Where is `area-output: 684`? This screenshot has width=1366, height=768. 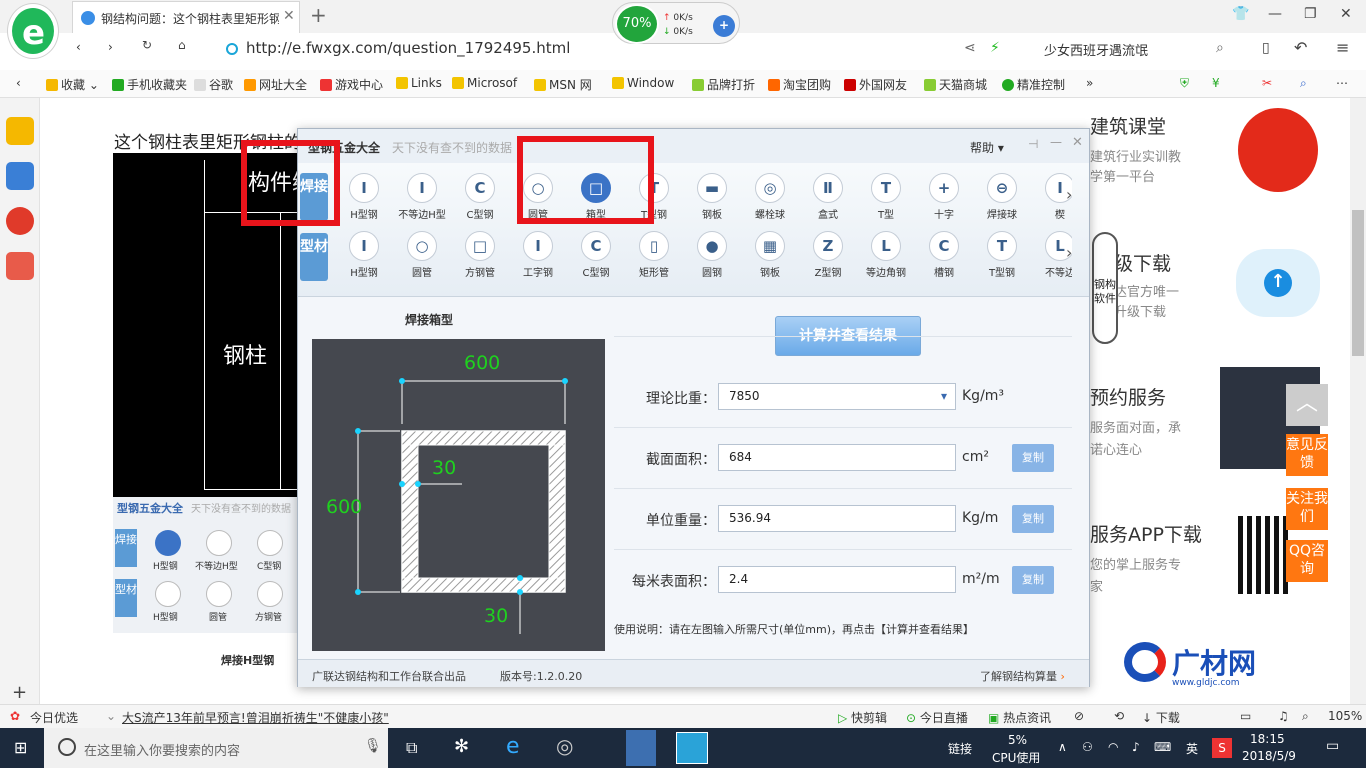
area-output: 684 is located at coordinates (837, 457).